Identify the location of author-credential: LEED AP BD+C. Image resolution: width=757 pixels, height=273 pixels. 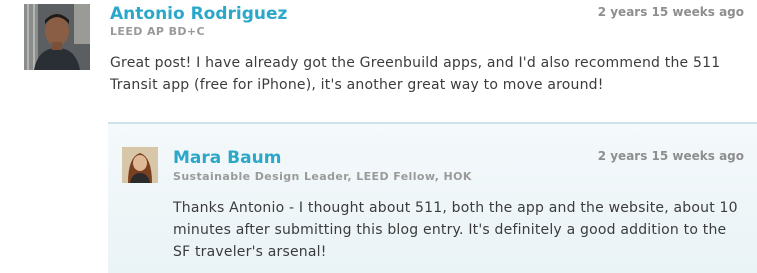
(158, 31).